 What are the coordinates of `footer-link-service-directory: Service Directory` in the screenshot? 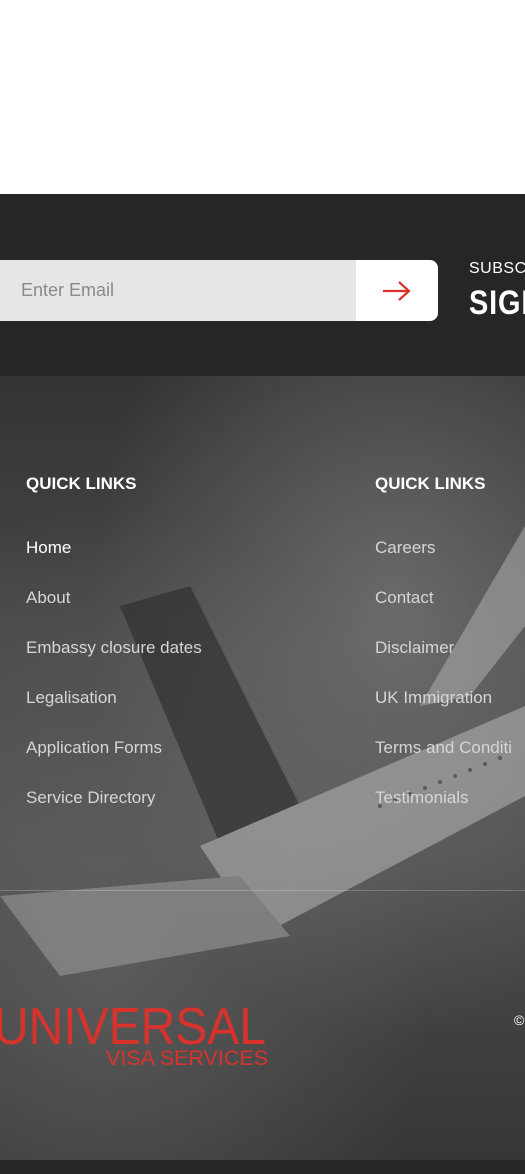 It's located at (90, 798).